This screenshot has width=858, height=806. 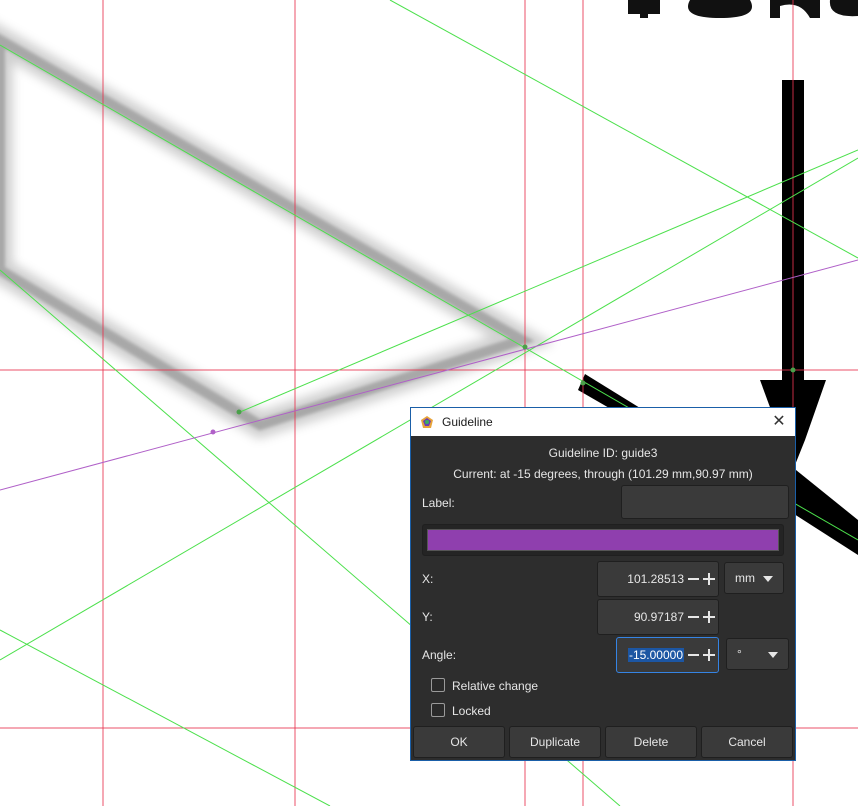 I want to click on x-spinbutton: 101.28513, so click(x=658, y=579).